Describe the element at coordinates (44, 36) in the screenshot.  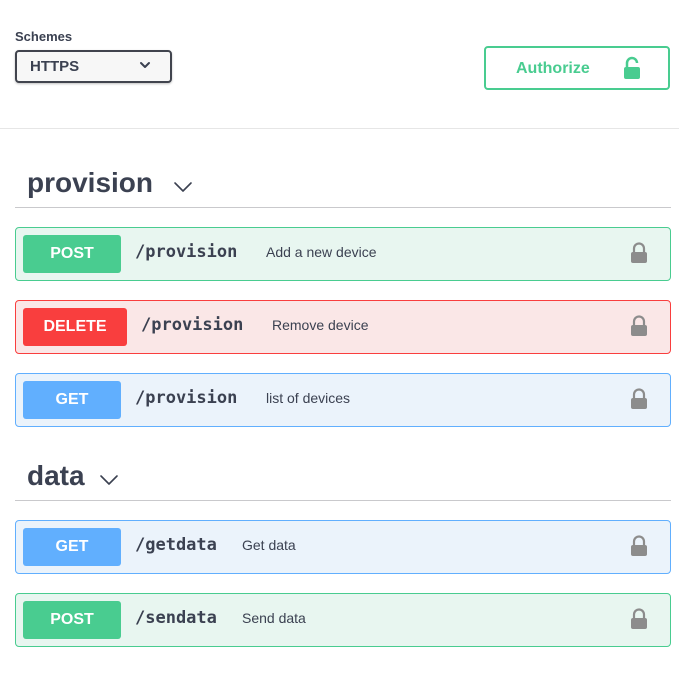
I see `schemes-title: Schemes` at that location.